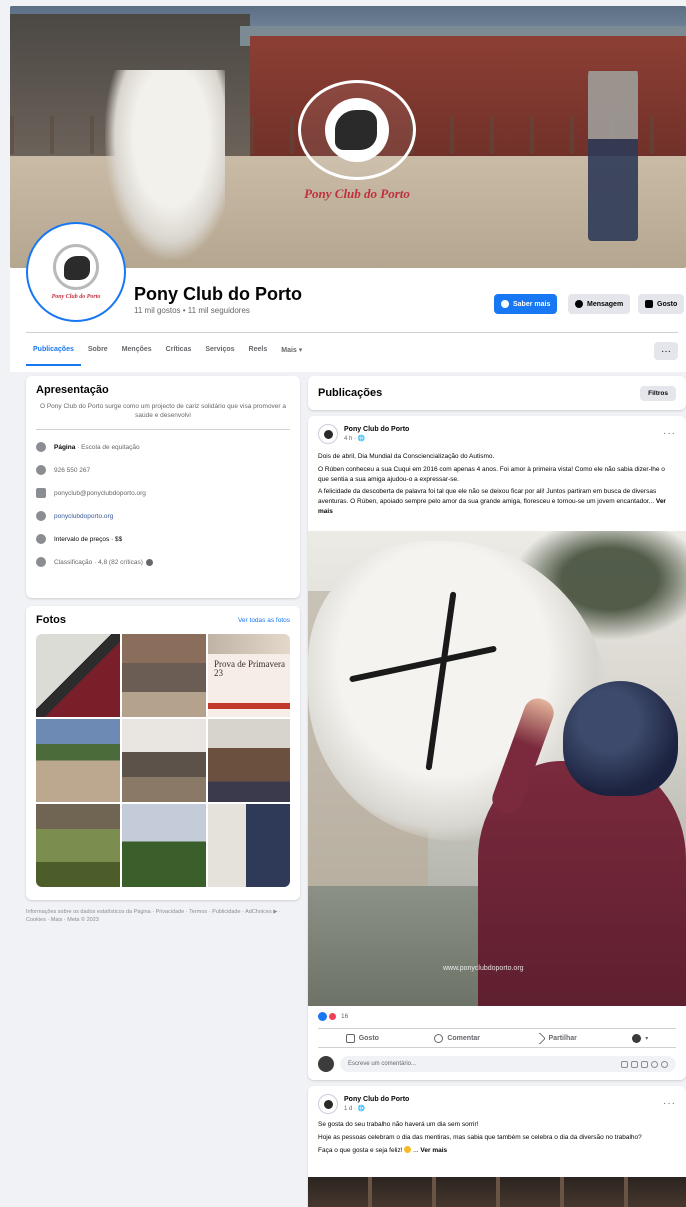 The width and height of the screenshot is (686, 1207). Describe the element at coordinates (98, 562) in the screenshot. I see `rating-text: Classificação · 4,8 (82 críticas)` at that location.